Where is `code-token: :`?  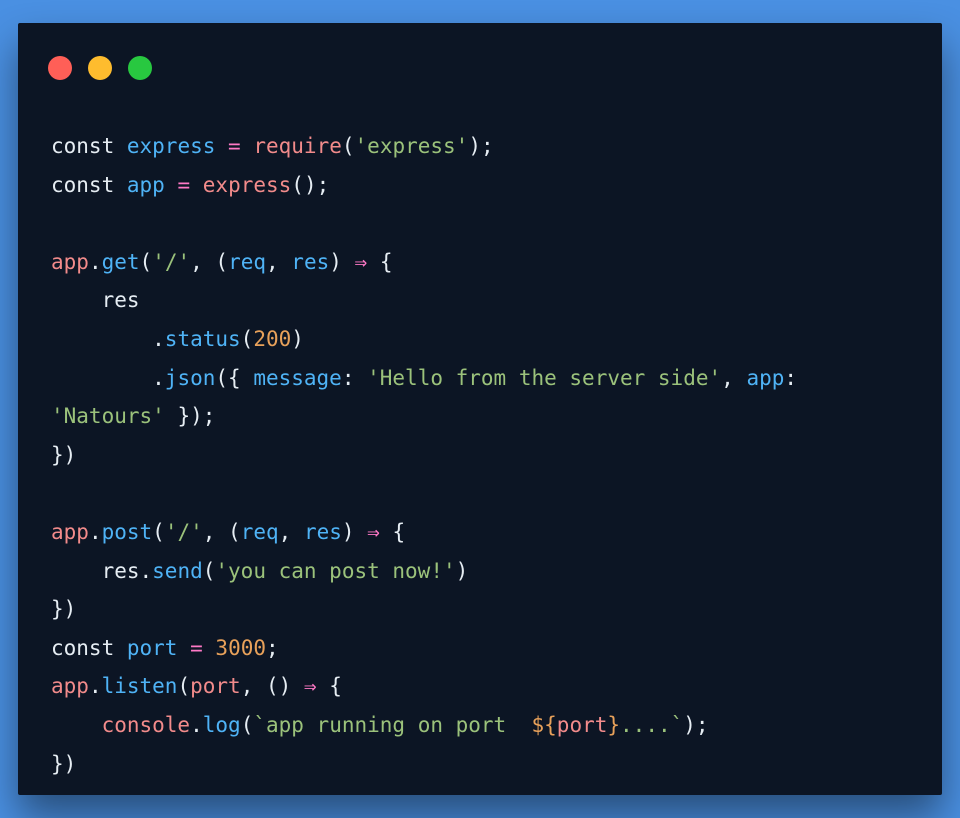 code-token: : is located at coordinates (354, 377).